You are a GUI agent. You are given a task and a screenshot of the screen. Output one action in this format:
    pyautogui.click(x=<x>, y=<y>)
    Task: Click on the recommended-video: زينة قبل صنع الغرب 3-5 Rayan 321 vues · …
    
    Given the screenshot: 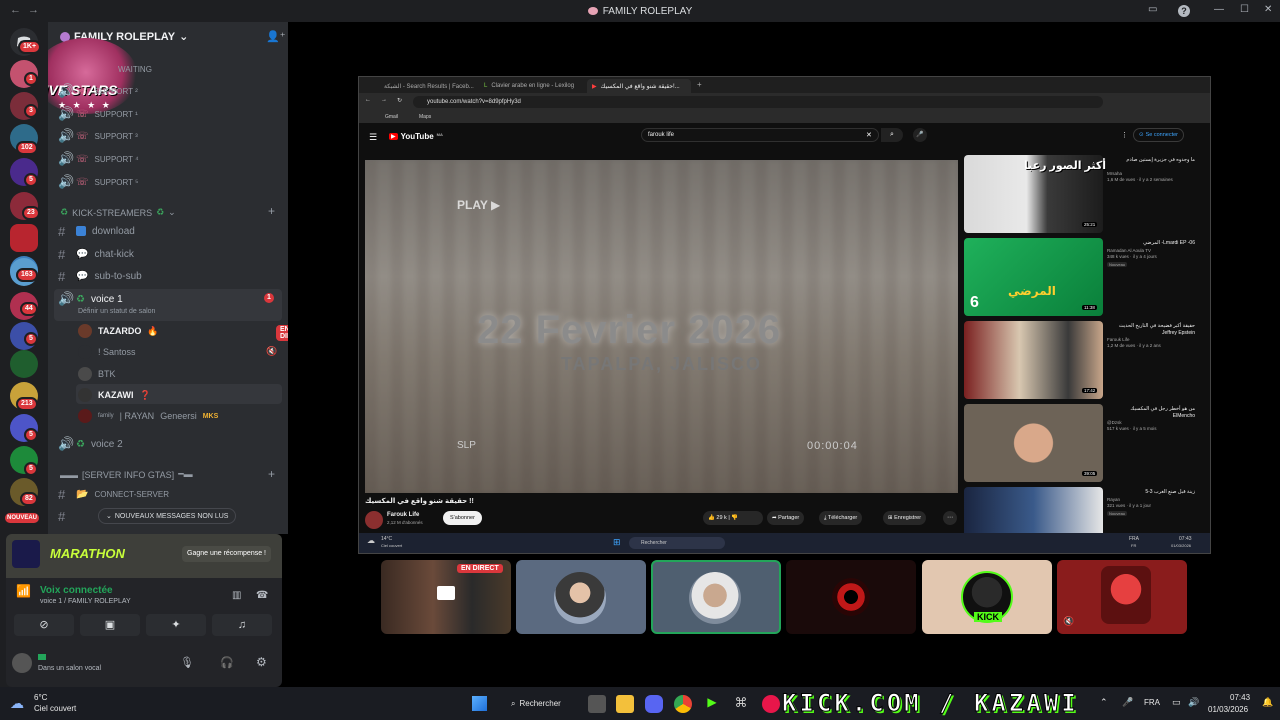 What is the action you would take?
    pyautogui.click(x=1084, y=510)
    